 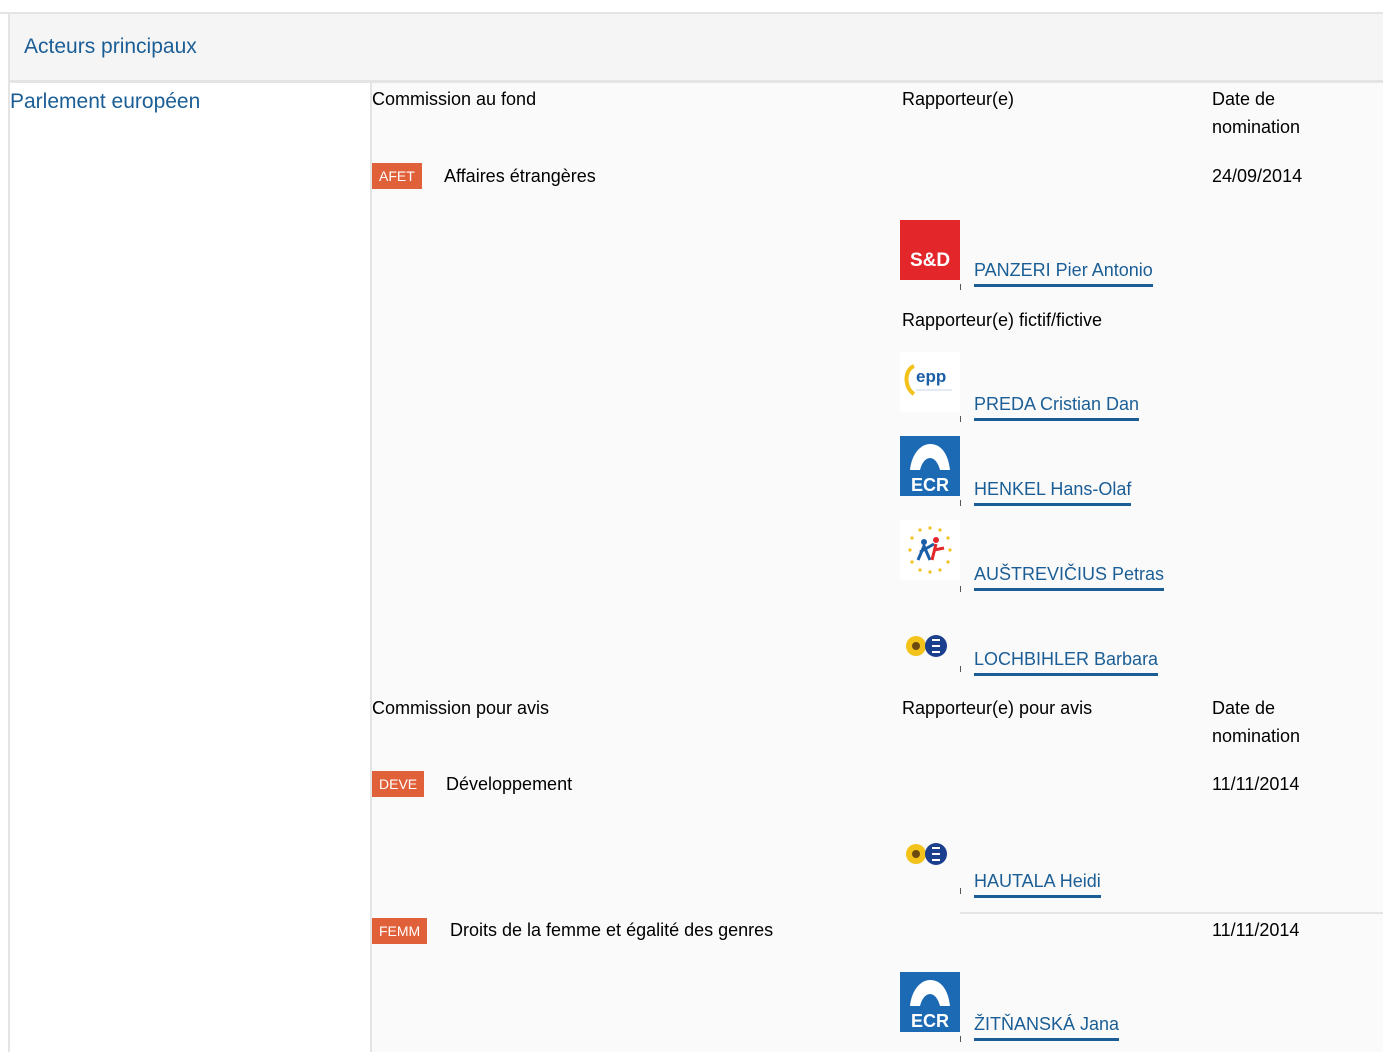 I want to click on rapporteur-link-panzeri: PANZERI Pier Antonio, so click(x=1063, y=272).